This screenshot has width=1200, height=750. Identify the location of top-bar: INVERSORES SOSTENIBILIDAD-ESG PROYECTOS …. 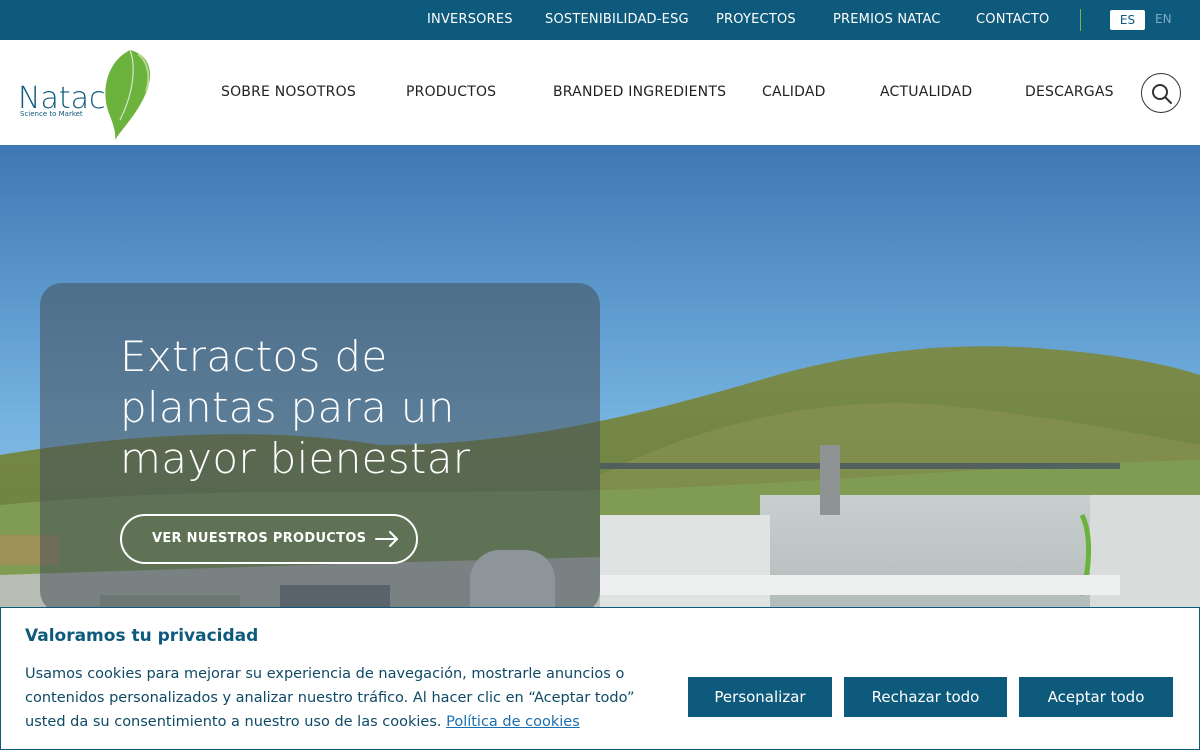
(600, 20).